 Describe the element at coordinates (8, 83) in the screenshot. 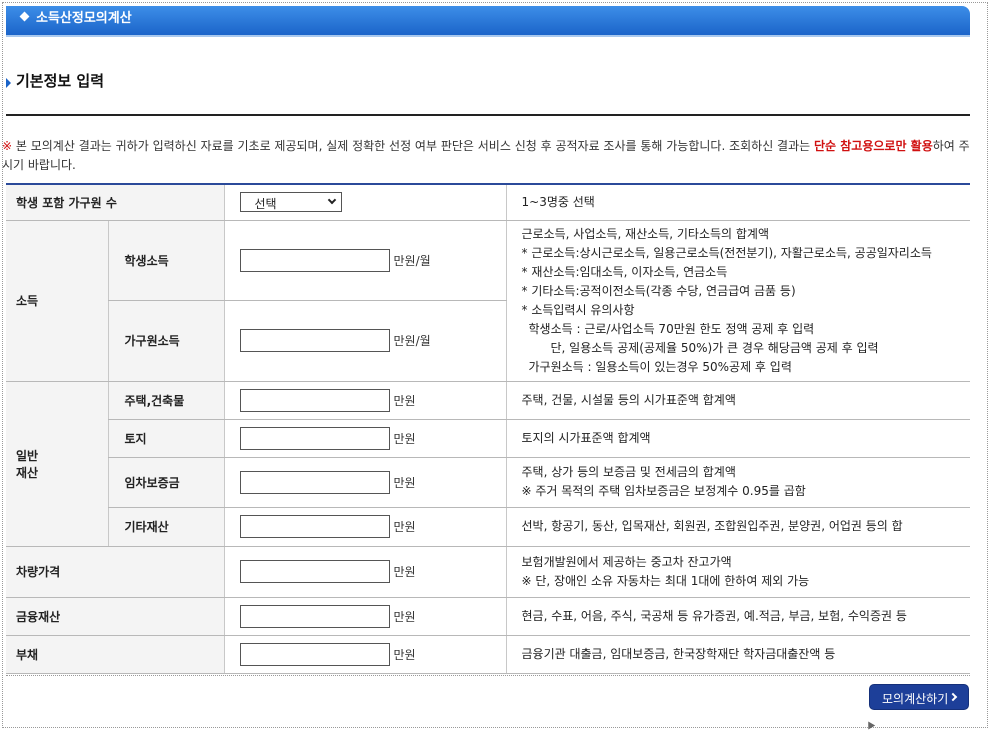

I see `triangle-bullet-icon` at that location.